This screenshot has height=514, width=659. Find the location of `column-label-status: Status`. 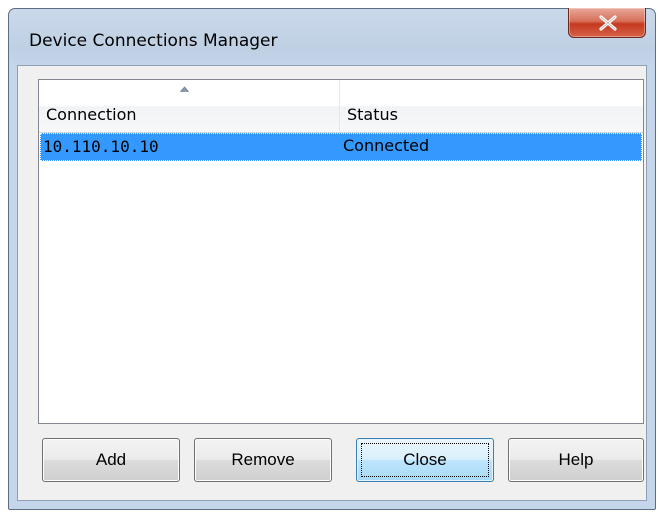

column-label-status: Status is located at coordinates (372, 114).